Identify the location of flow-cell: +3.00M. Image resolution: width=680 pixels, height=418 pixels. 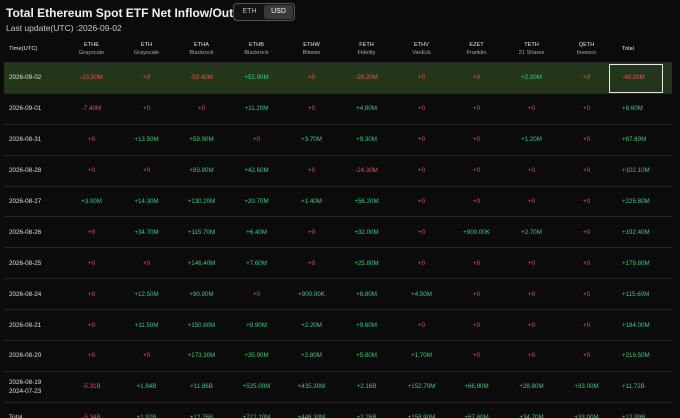
(91, 201).